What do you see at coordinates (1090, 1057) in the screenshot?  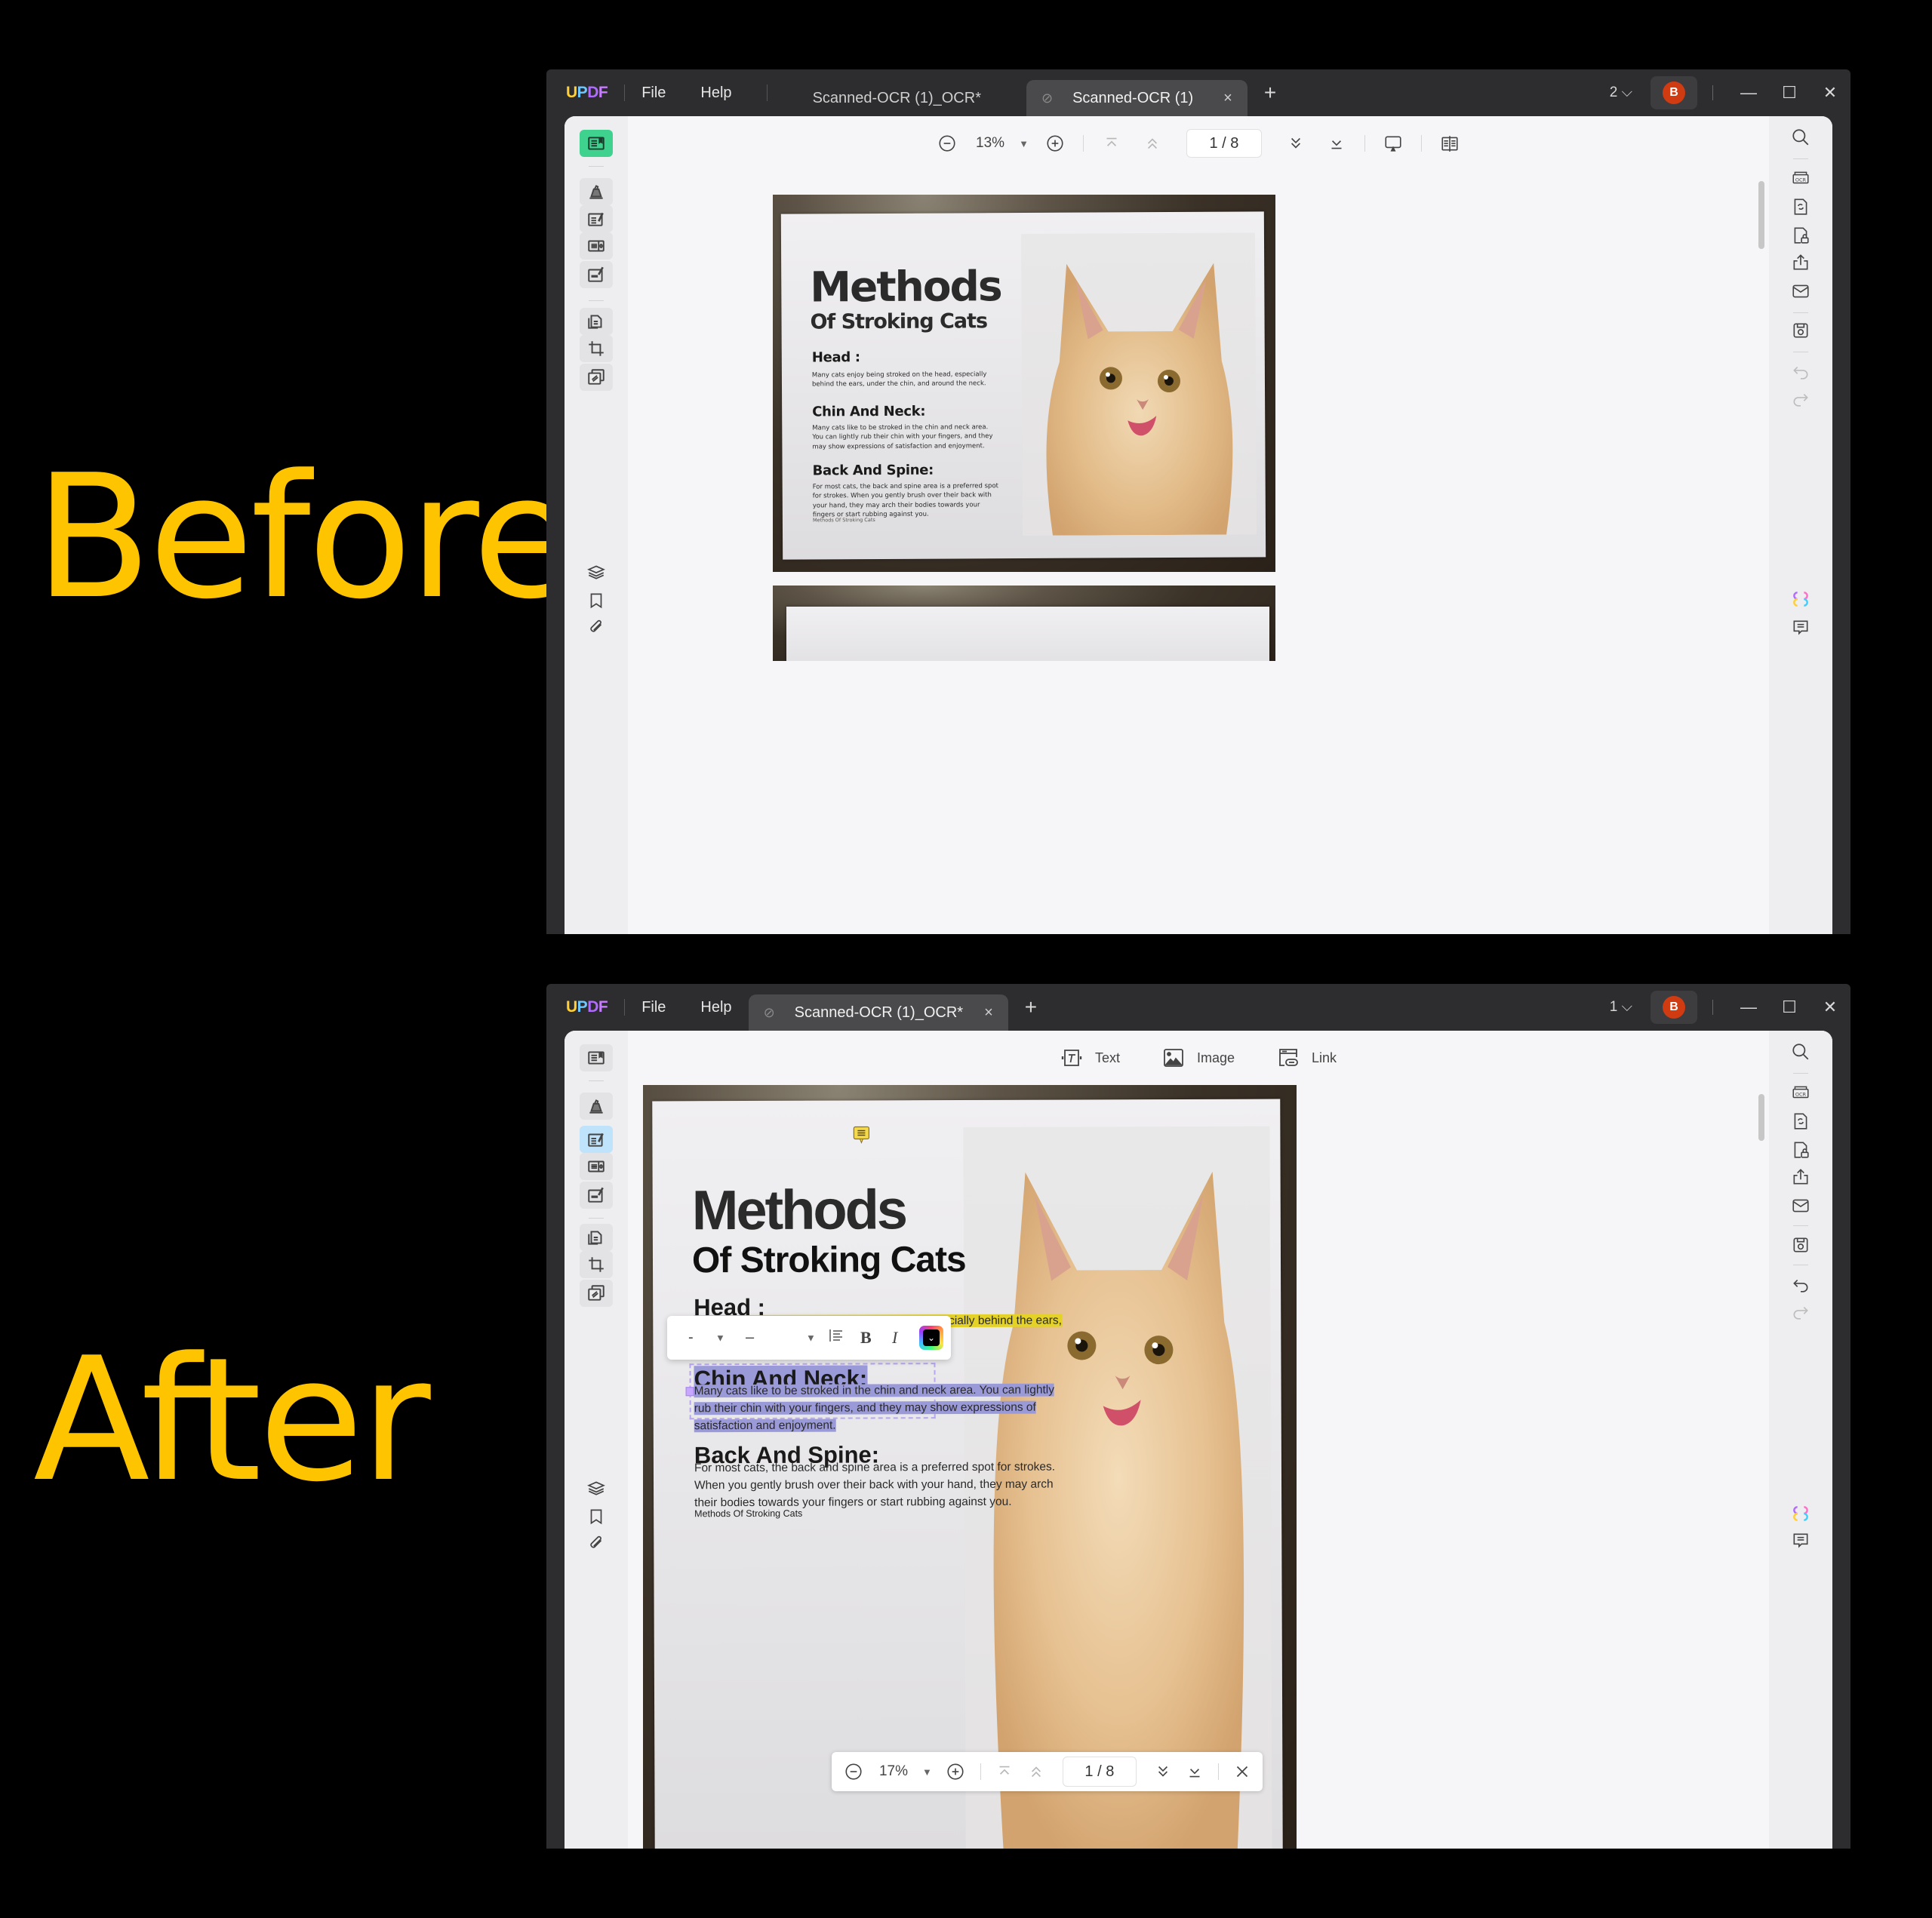 I see `add-text-tool: Text` at bounding box center [1090, 1057].